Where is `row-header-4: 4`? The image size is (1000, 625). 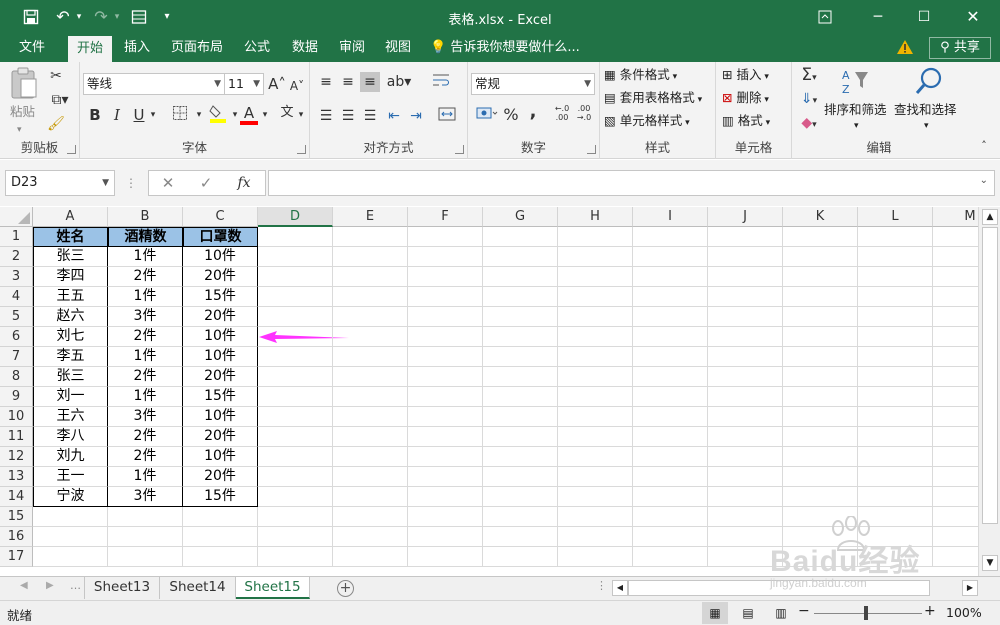
row-header-4: 4 is located at coordinates (16, 297).